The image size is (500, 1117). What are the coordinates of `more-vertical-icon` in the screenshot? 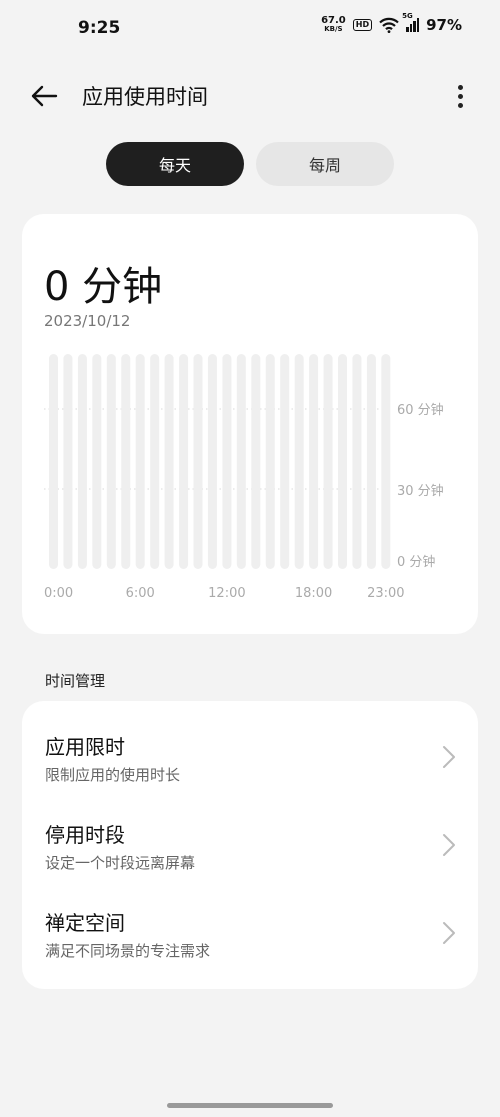 It's located at (460, 87).